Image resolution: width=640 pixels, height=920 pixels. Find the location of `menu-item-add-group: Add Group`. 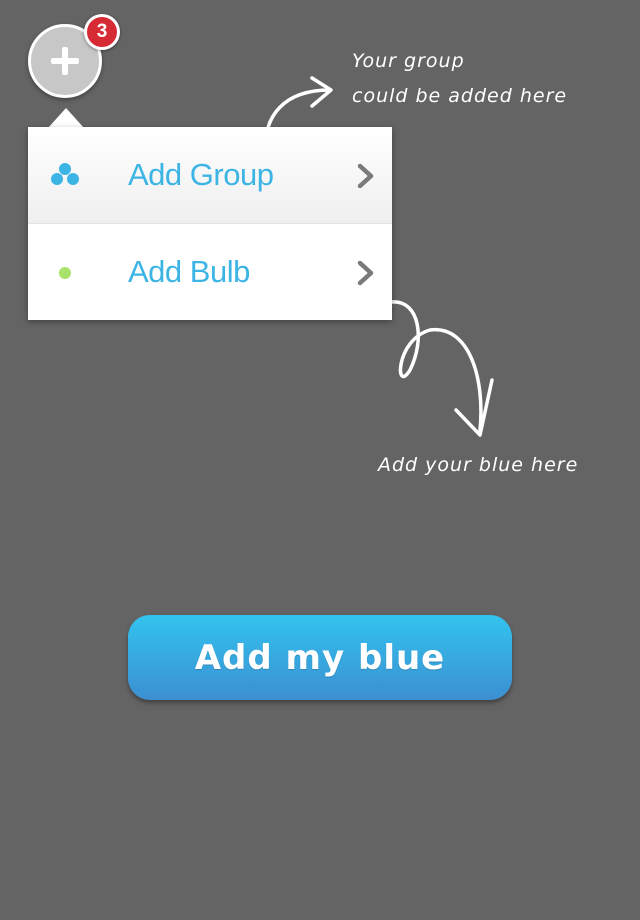

menu-item-add-group: Add Group is located at coordinates (210, 175).